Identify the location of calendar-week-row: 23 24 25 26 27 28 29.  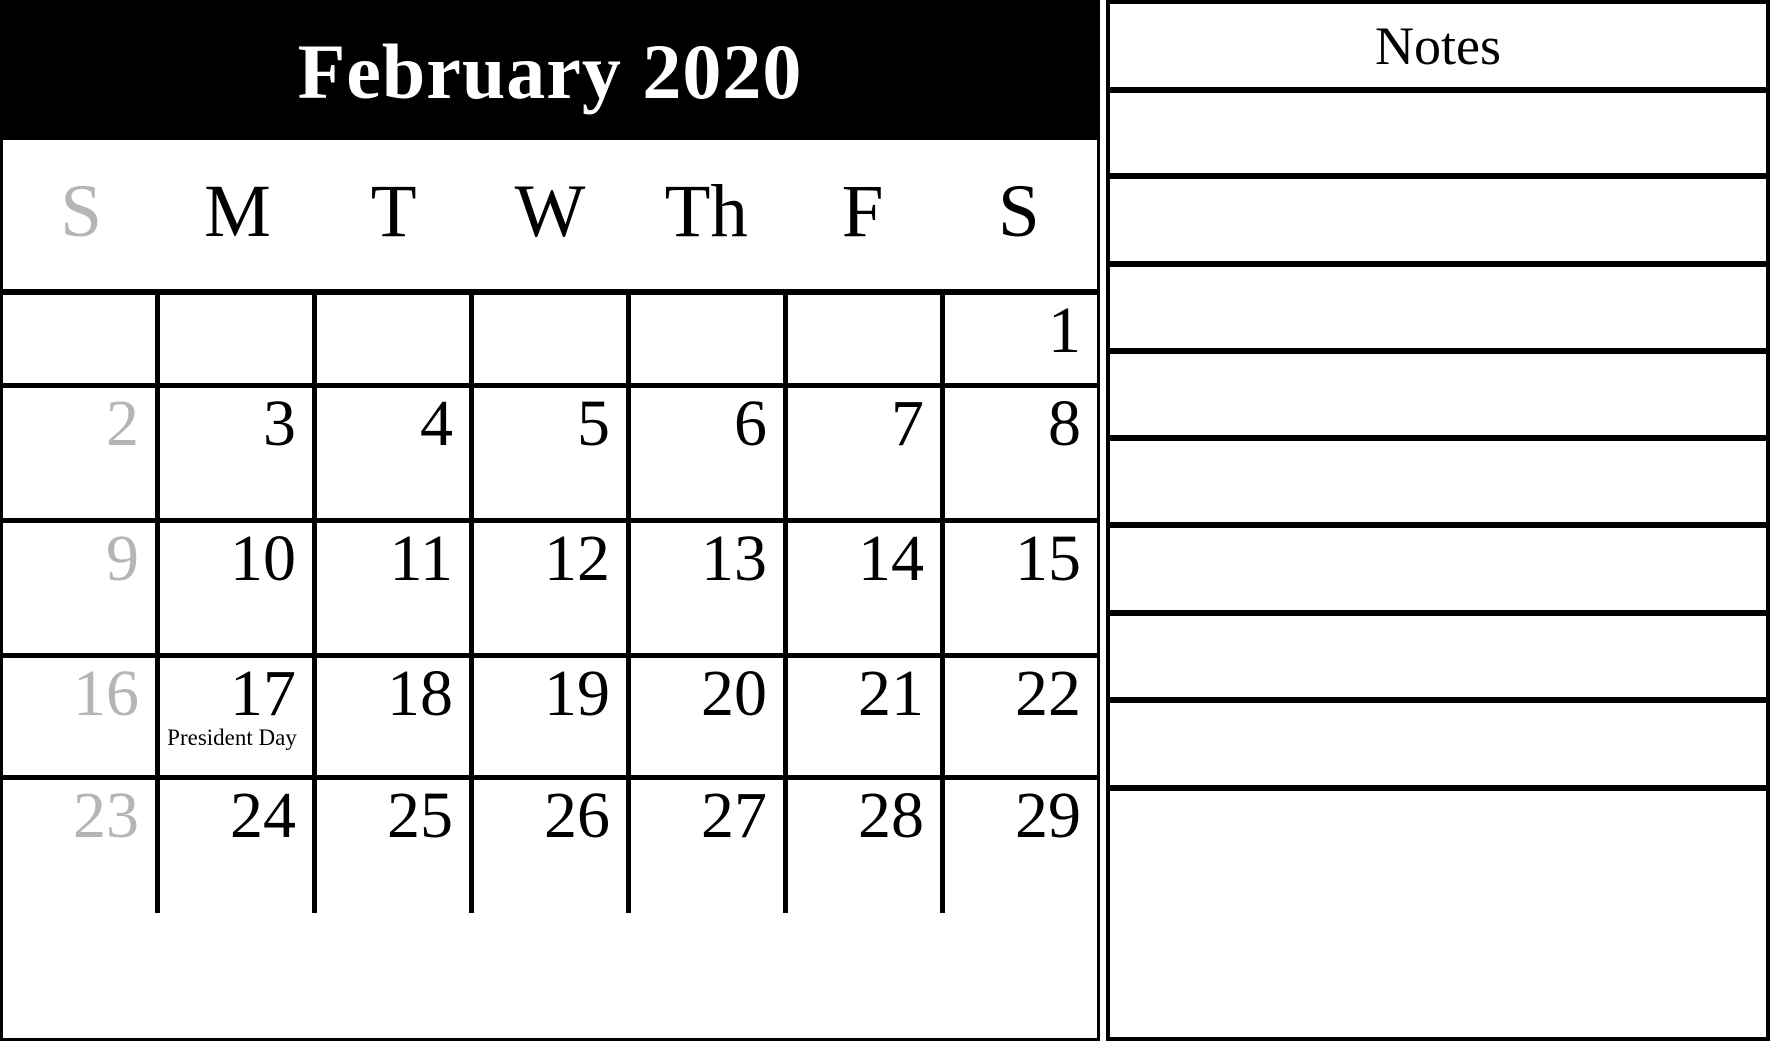
(550, 846).